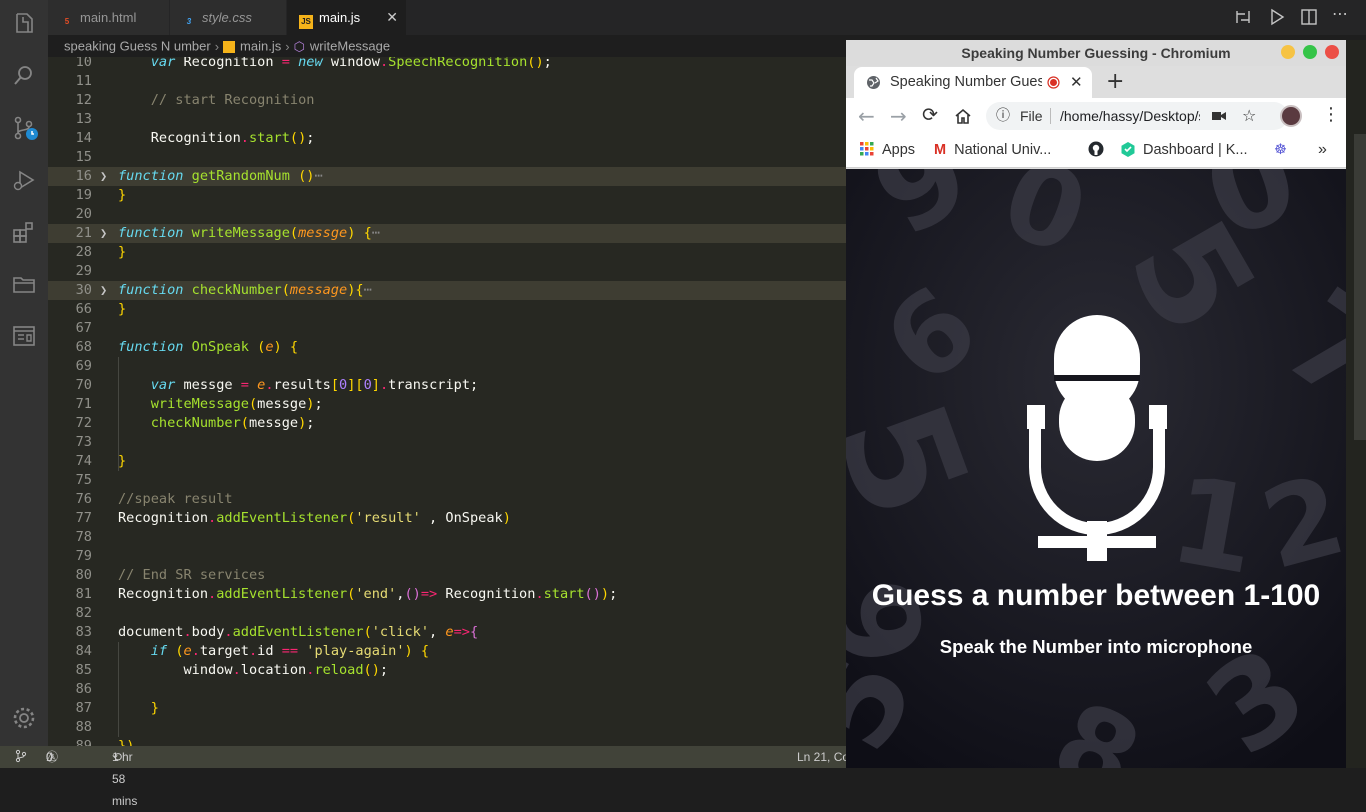  Describe the element at coordinates (447, 613) in the screenshot. I see `code-line: 82` at that location.